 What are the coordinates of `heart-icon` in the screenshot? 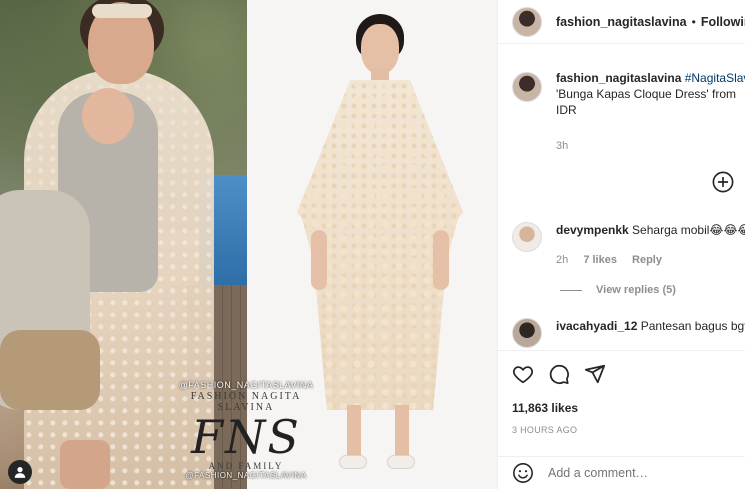 It's located at (523, 374).